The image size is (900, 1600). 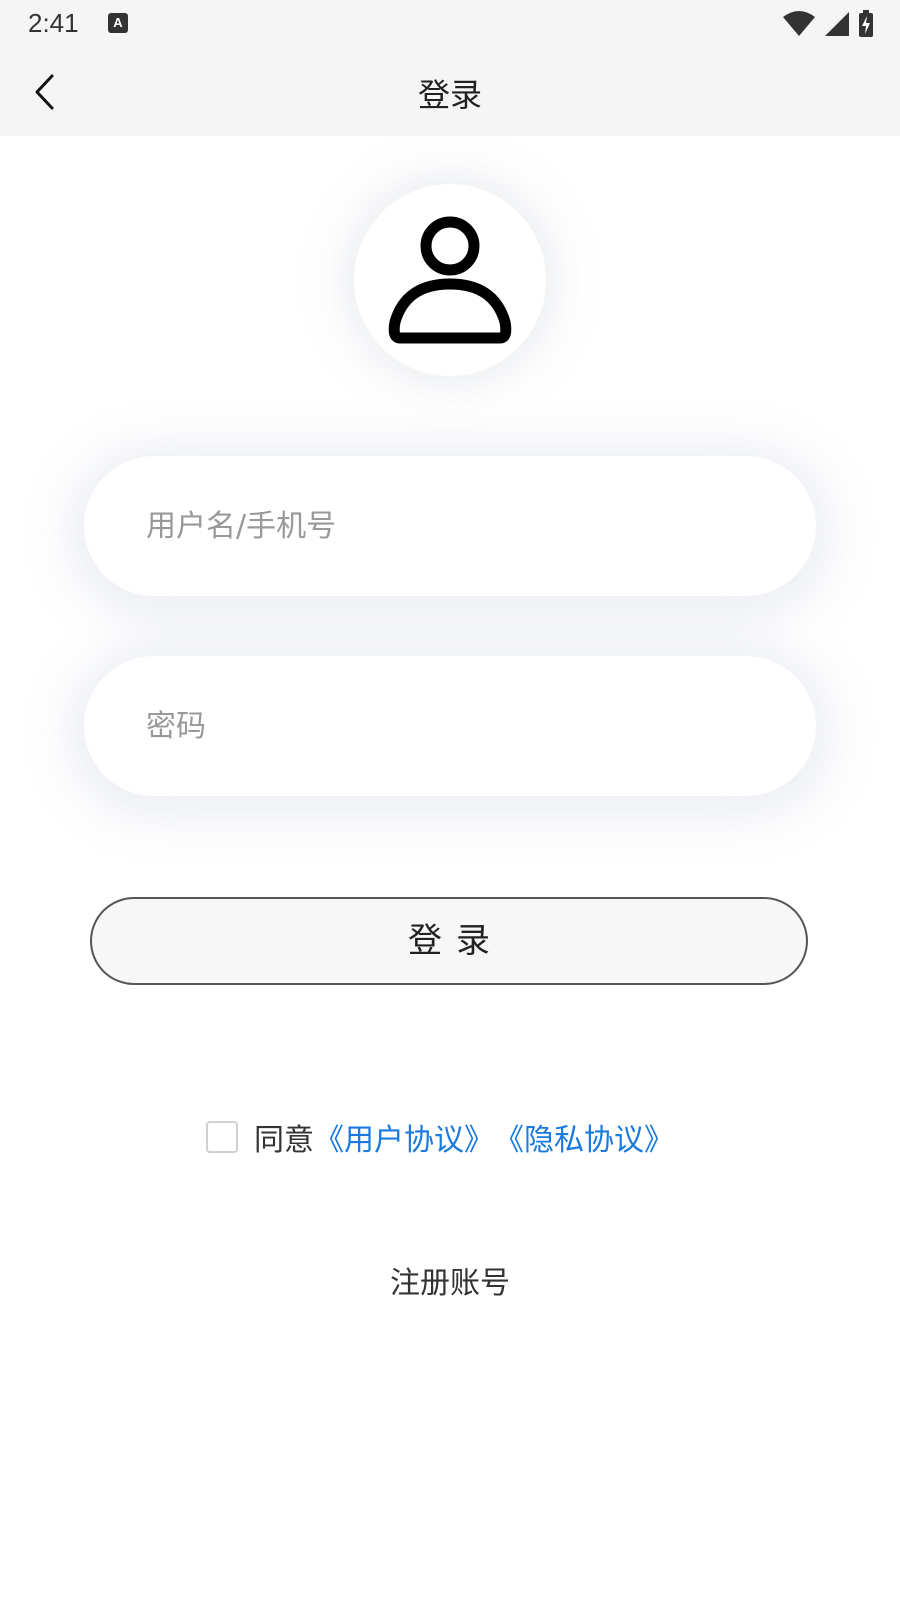 What do you see at coordinates (799, 23) in the screenshot?
I see `wifi-icon` at bounding box center [799, 23].